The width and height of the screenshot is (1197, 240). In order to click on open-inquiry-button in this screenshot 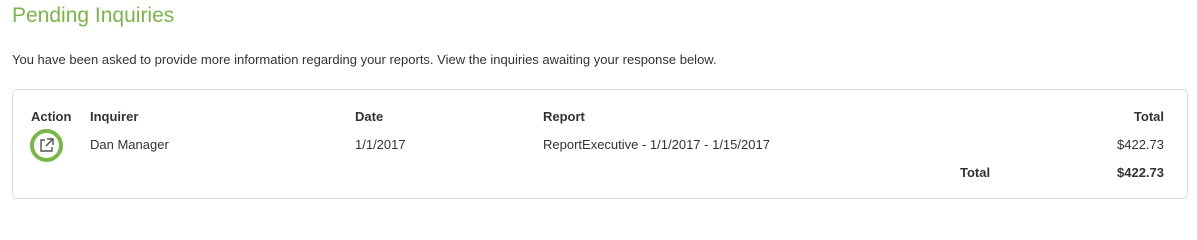, I will do `click(46, 145)`.